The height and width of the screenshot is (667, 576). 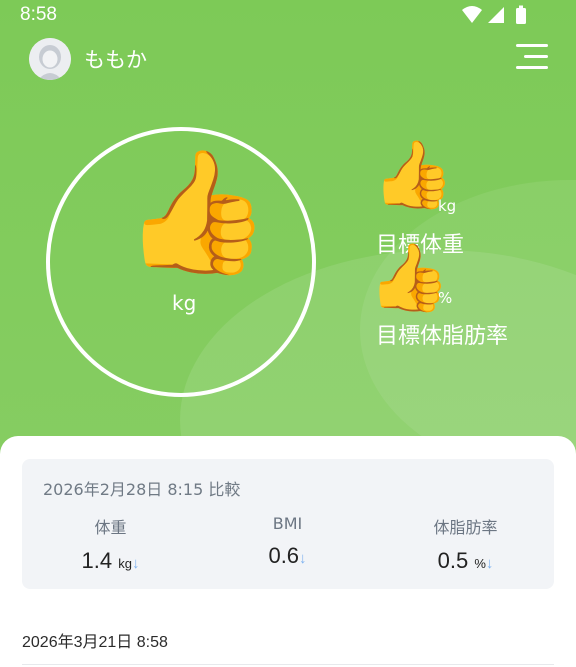 I want to click on metric-unit: %, so click(x=480, y=563).